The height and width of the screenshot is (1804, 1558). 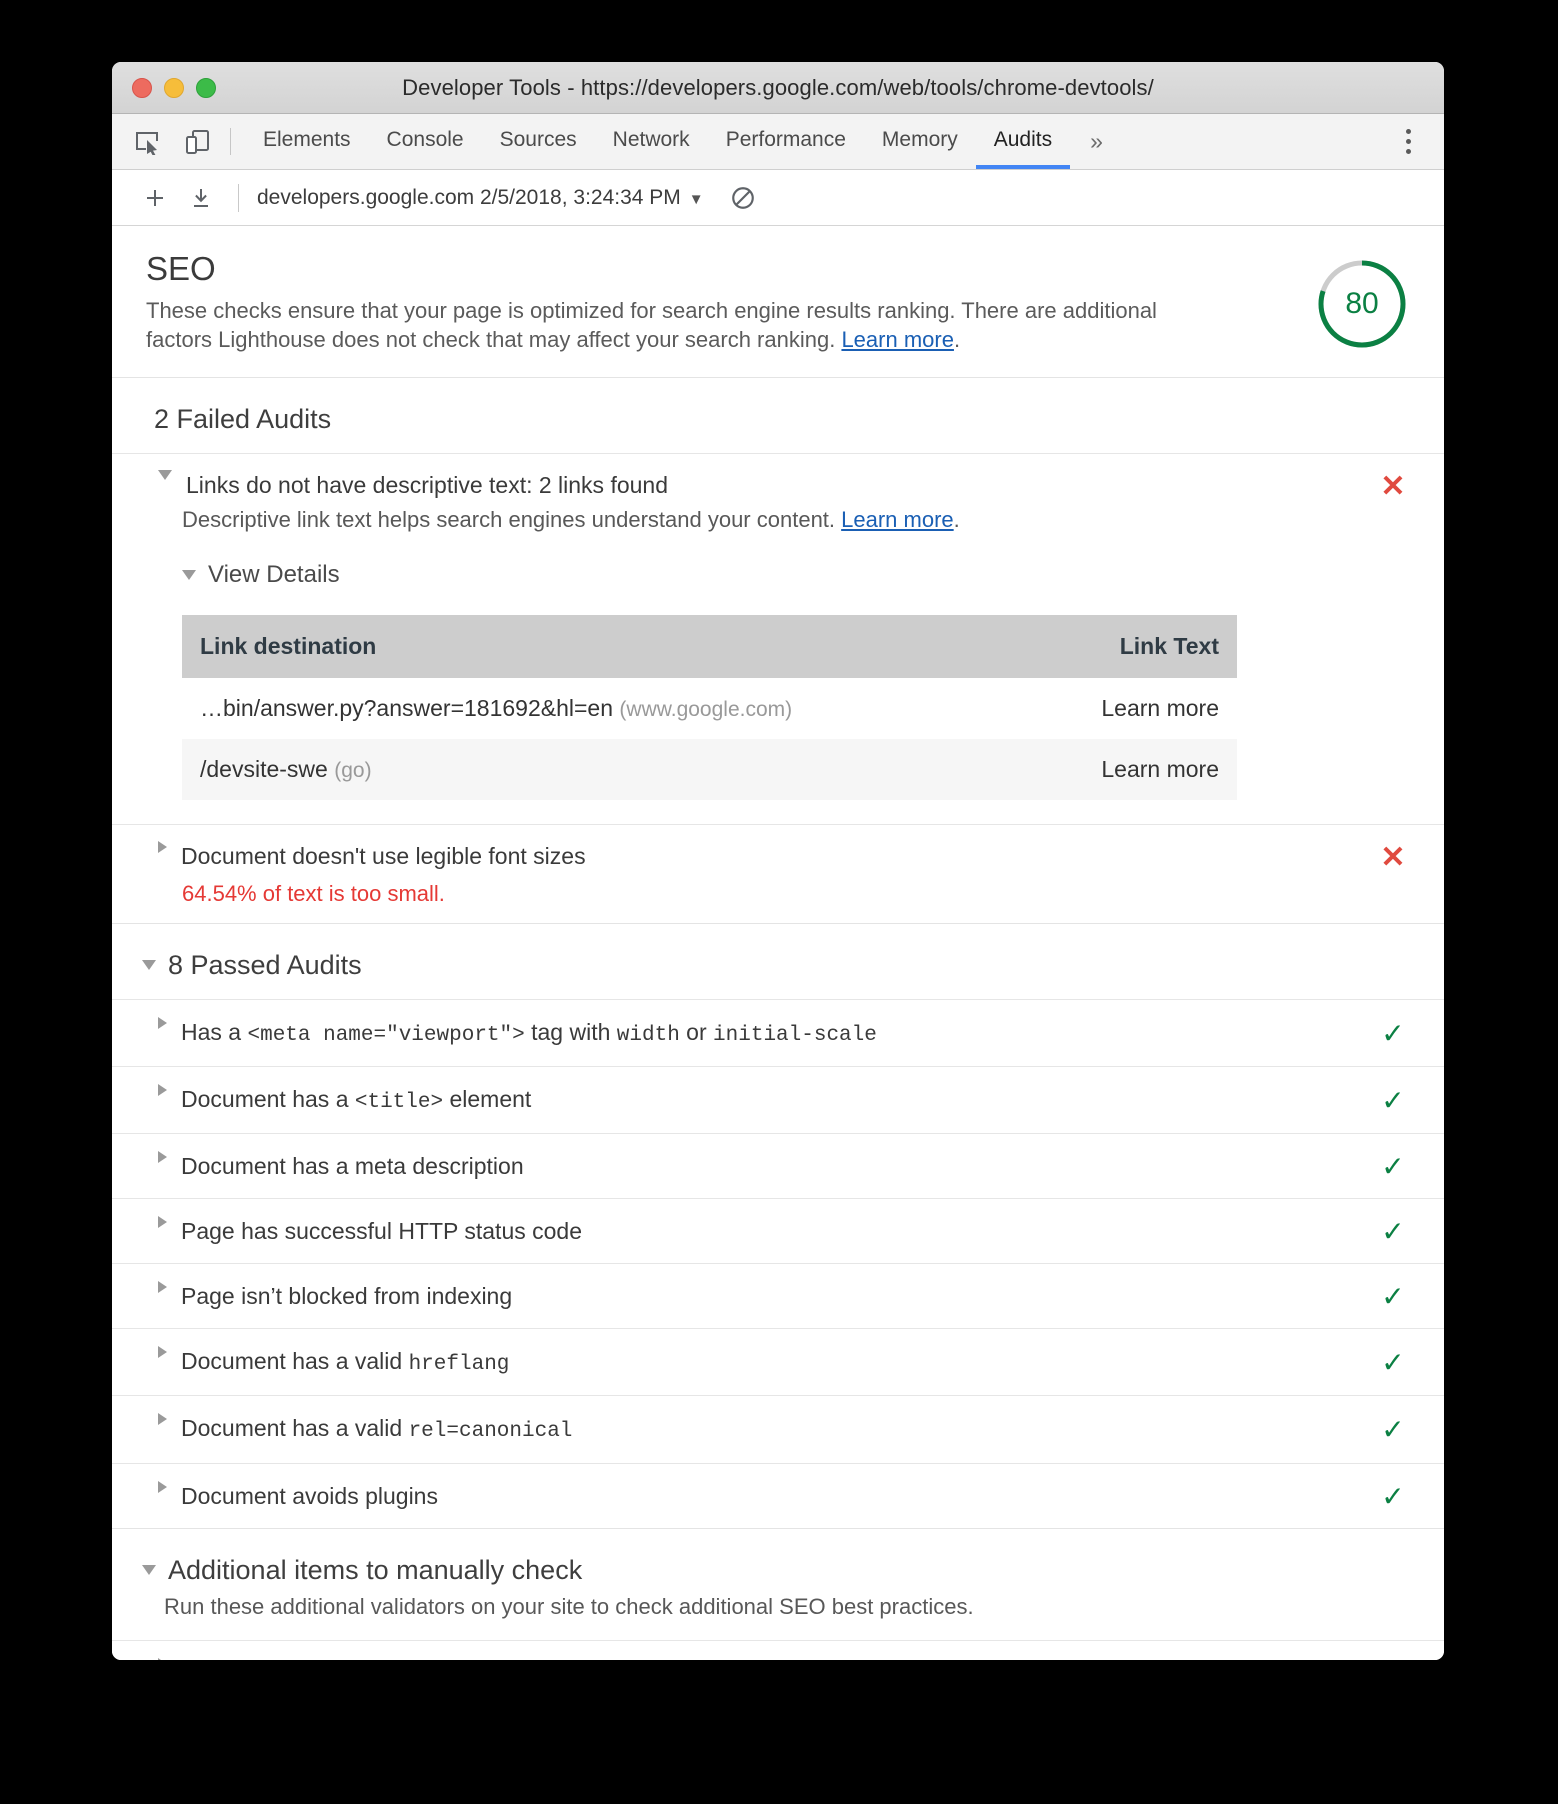 I want to click on table-header-row: Link destination Link Text, so click(x=709, y=646).